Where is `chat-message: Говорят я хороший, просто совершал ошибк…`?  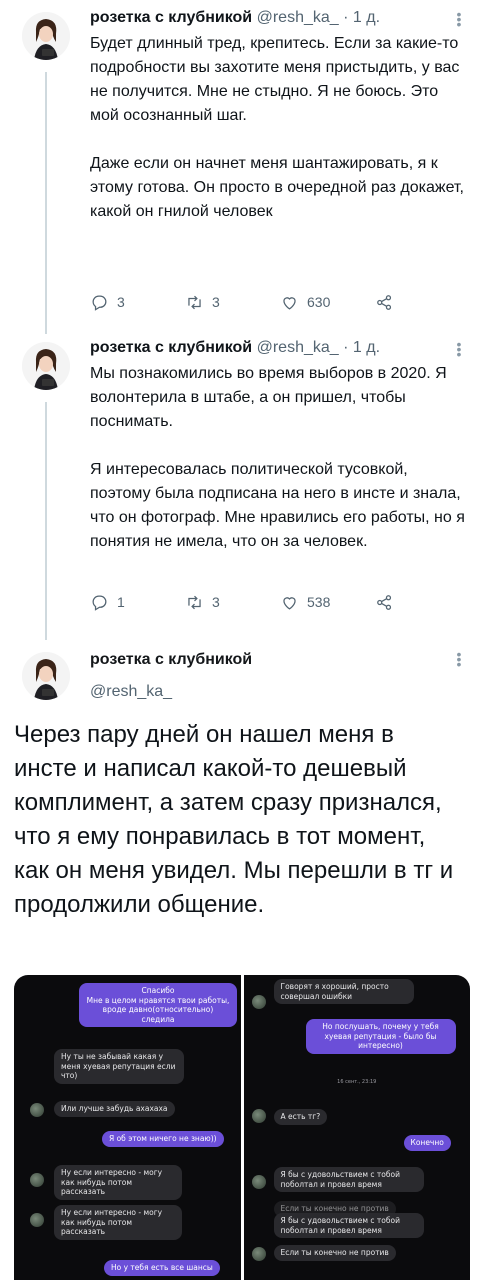
chat-message: Говорят я хороший, просто совершал ошибк… is located at coordinates (343, 991).